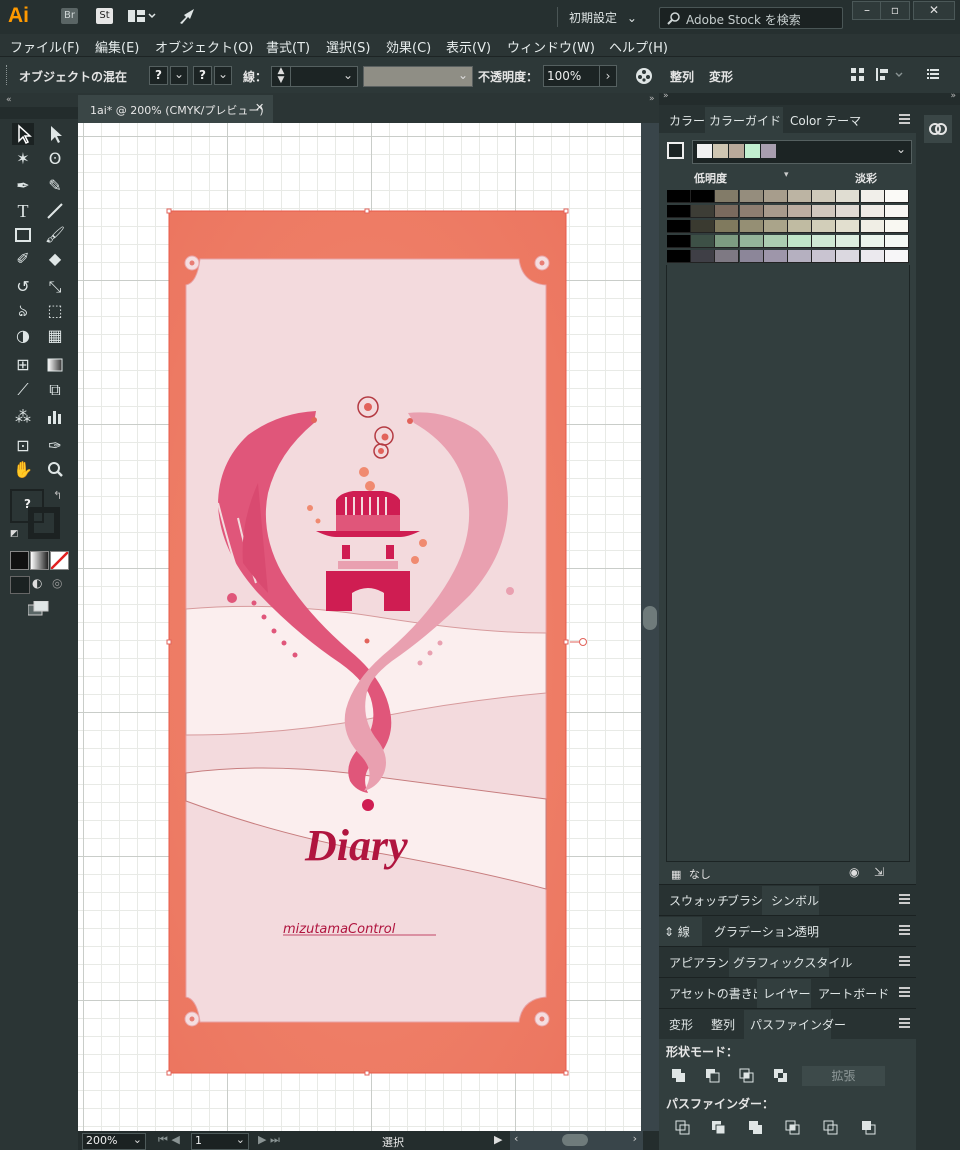 The image size is (960, 1150). I want to click on stroke-proxy, so click(44, 523).